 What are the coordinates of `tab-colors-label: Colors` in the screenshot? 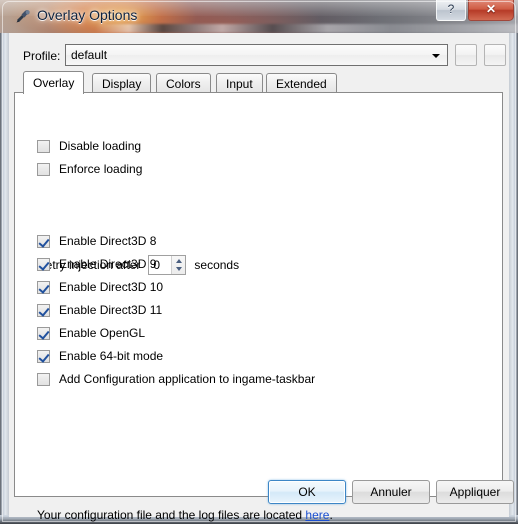 It's located at (183, 84).